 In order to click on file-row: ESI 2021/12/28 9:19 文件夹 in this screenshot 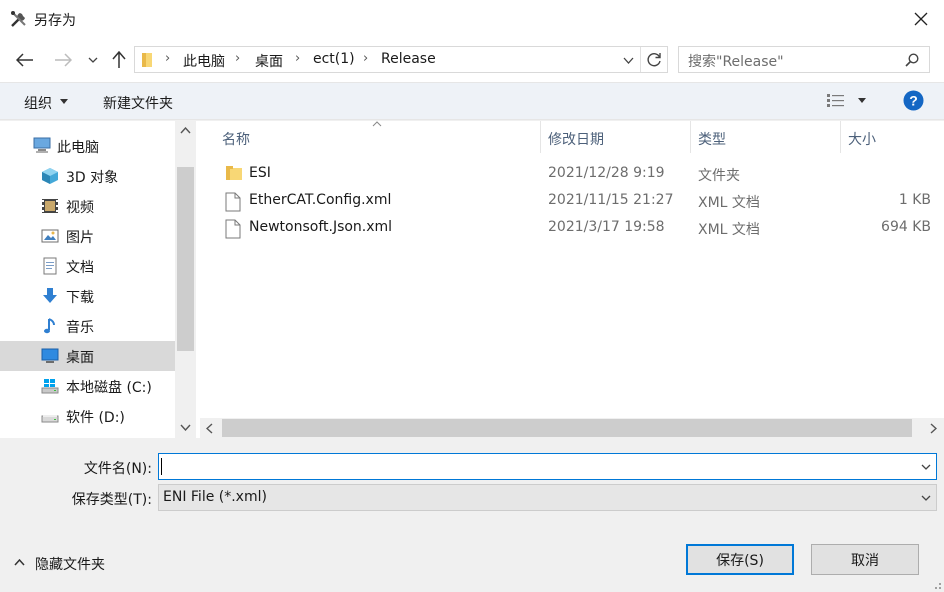, I will do `click(570, 174)`.